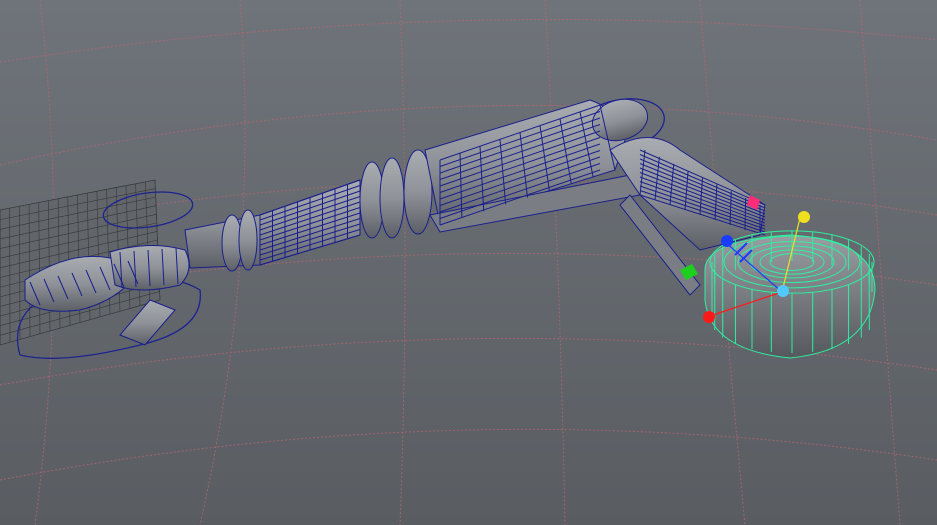 The height and width of the screenshot is (525, 937). What do you see at coordinates (745, 214) in the screenshot?
I see `lowerlink-ring-line` at bounding box center [745, 214].